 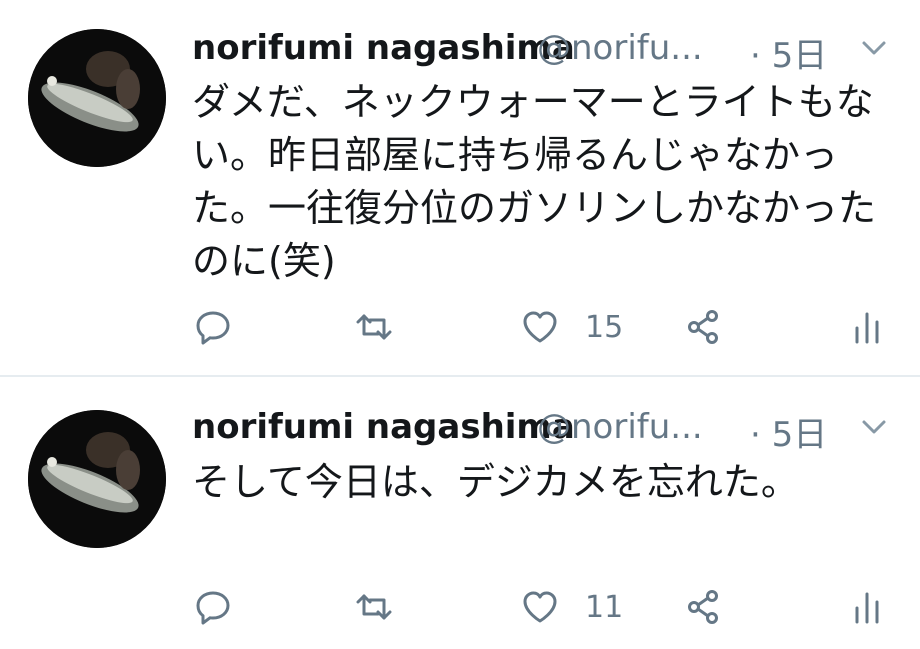 What do you see at coordinates (460, 607) in the screenshot?
I see `tweet-actions: 11` at bounding box center [460, 607].